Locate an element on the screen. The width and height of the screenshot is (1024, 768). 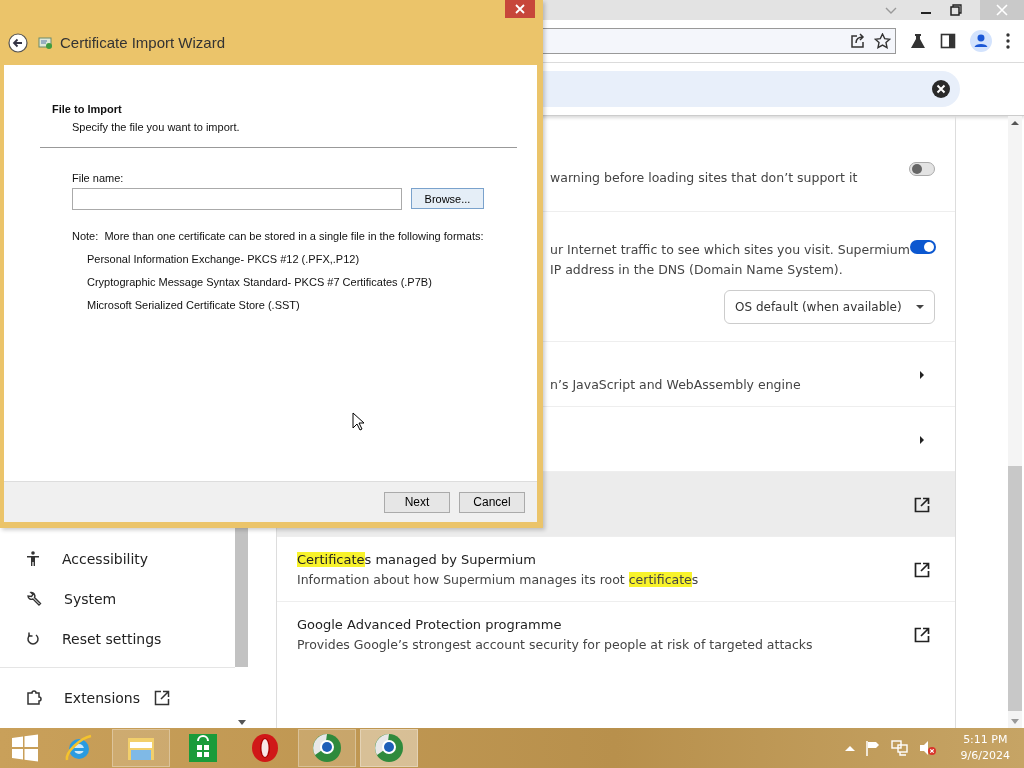
field-label: File name: is located at coordinates (98, 178).